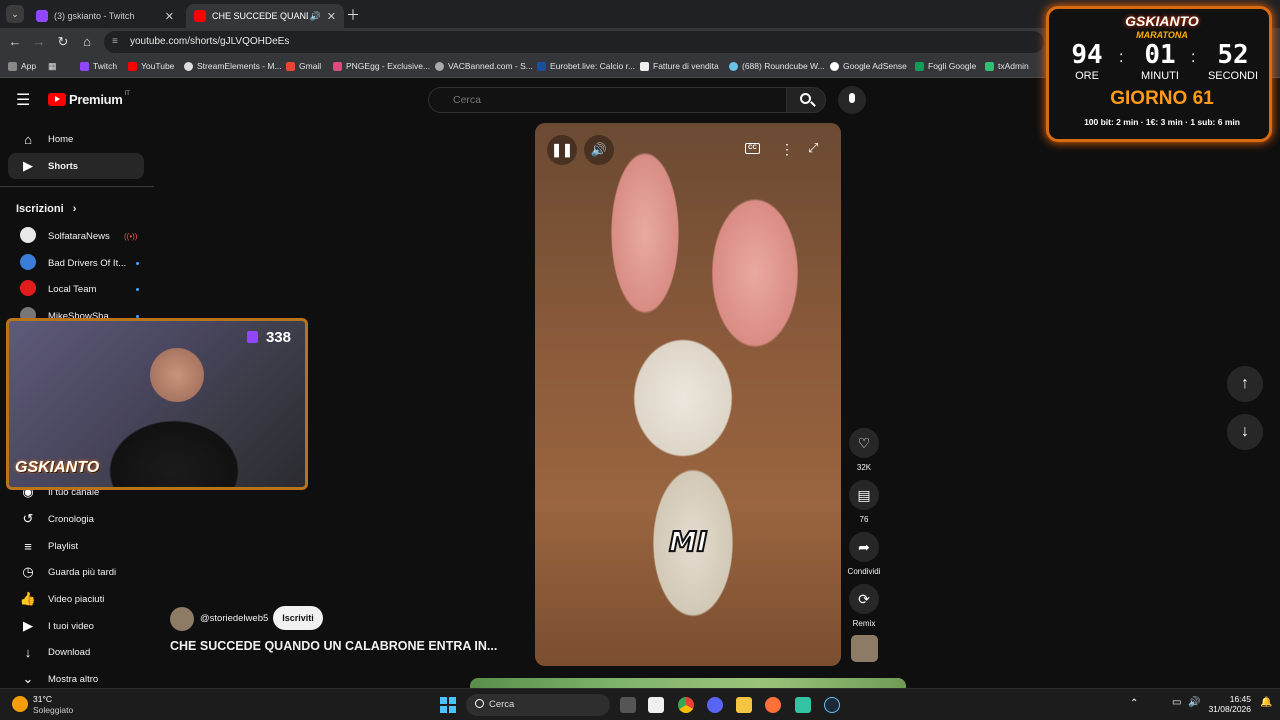  Describe the element at coordinates (688, 683) in the screenshot. I see `next-short-preview` at that location.